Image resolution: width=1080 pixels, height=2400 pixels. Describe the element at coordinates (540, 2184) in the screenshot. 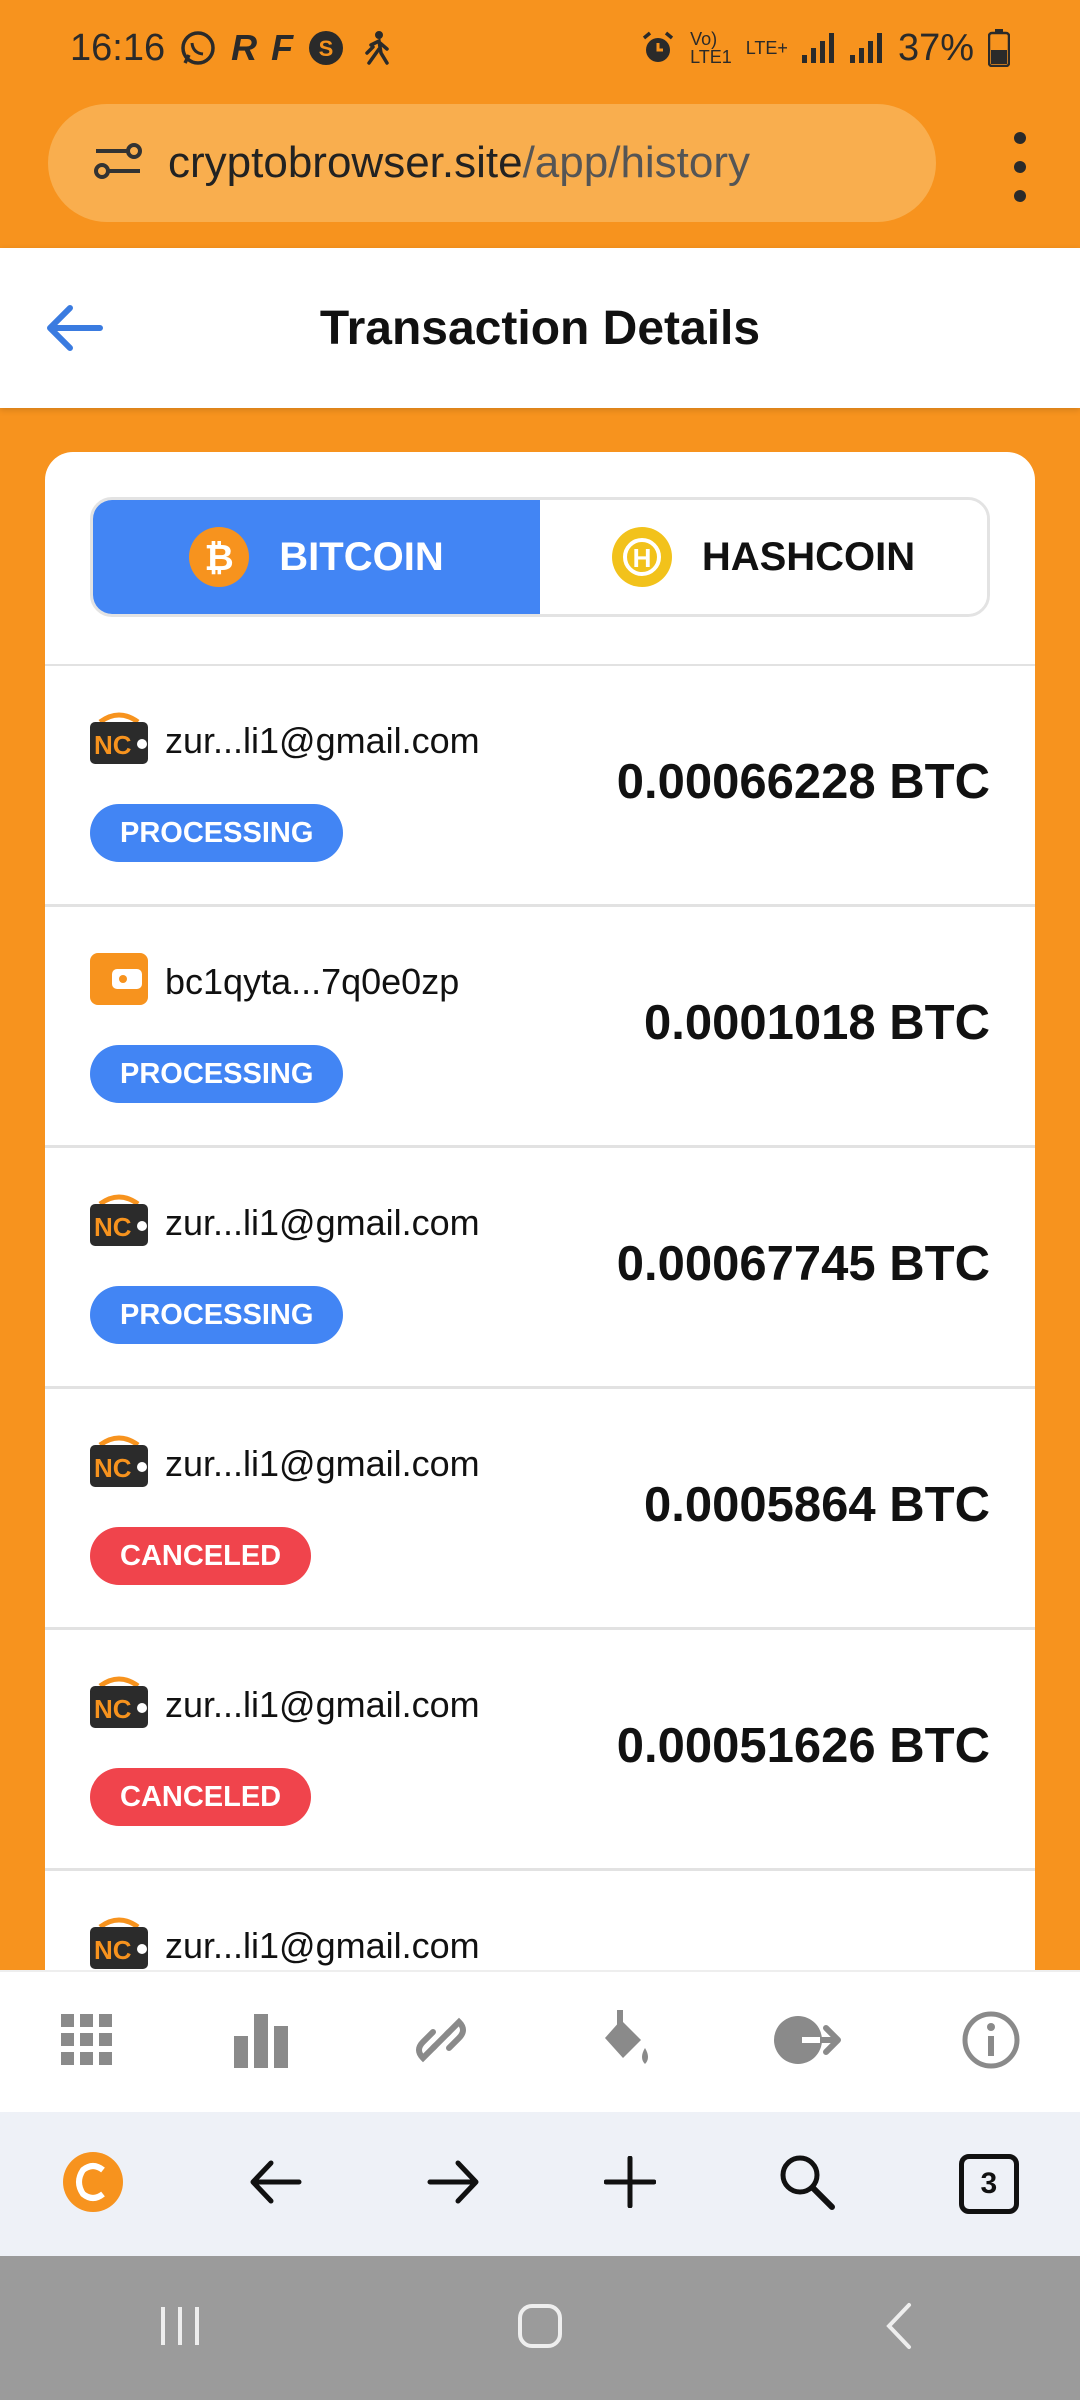

I see `browser-nav-bar: 3` at that location.